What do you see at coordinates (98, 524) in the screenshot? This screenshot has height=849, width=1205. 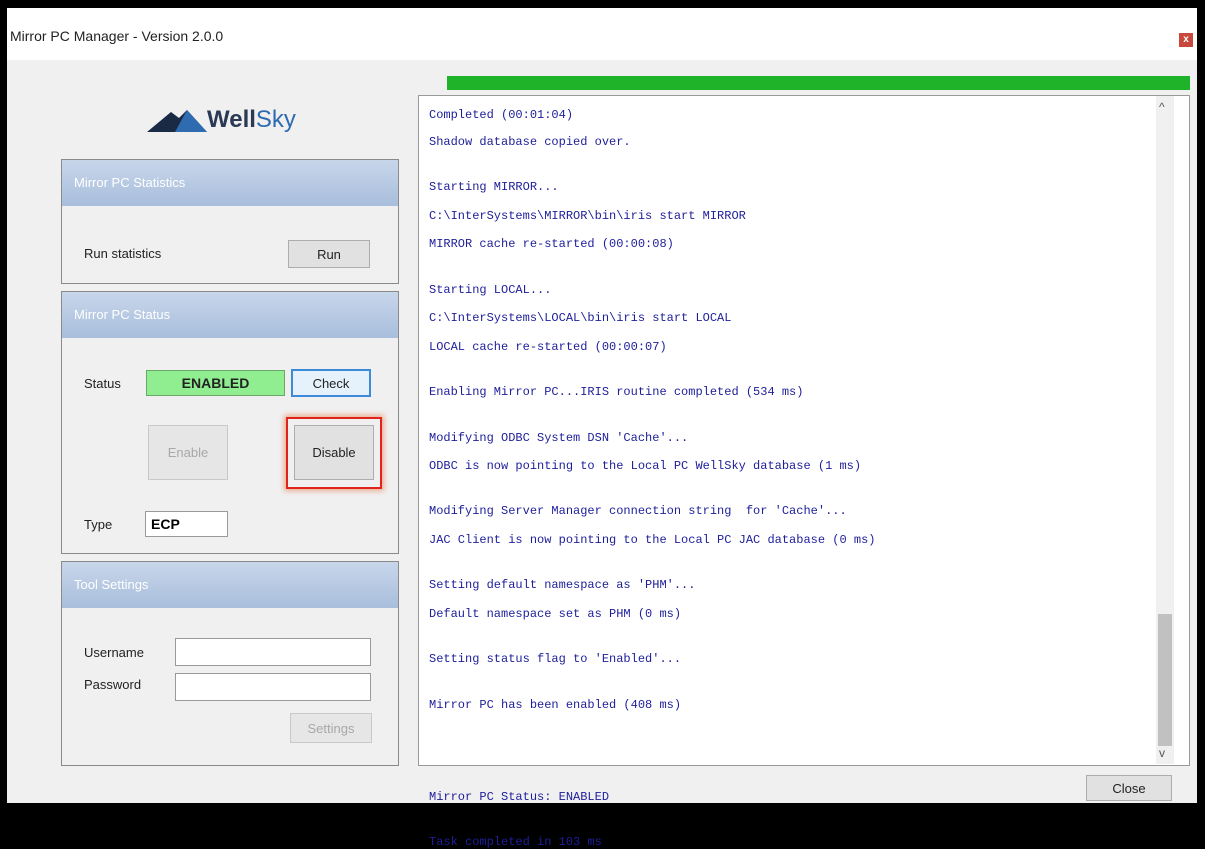 I see `type-label: Type` at bounding box center [98, 524].